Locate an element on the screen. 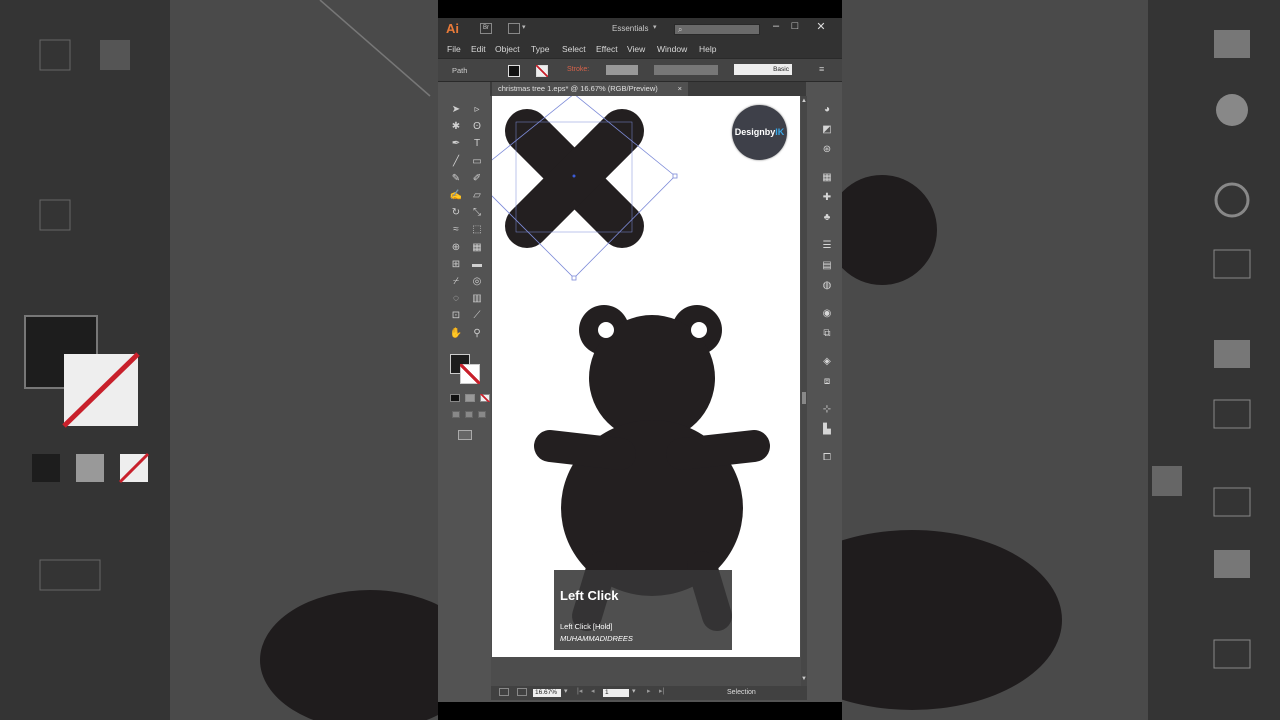 This screenshot has width=1280, height=720. menu-object: Object is located at coordinates (507, 49).